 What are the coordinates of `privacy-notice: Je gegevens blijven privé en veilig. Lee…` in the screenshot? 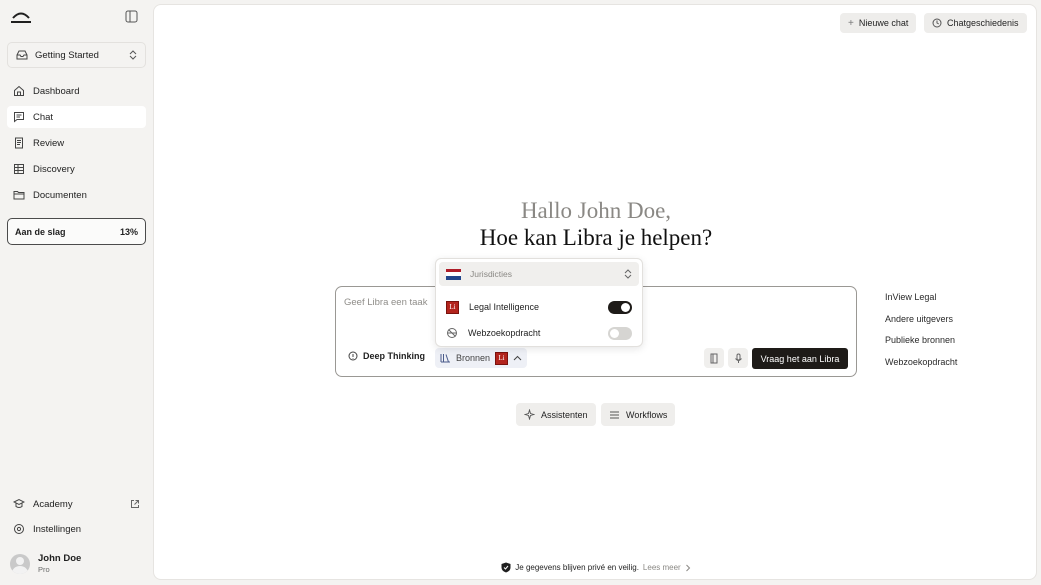 It's located at (596, 567).